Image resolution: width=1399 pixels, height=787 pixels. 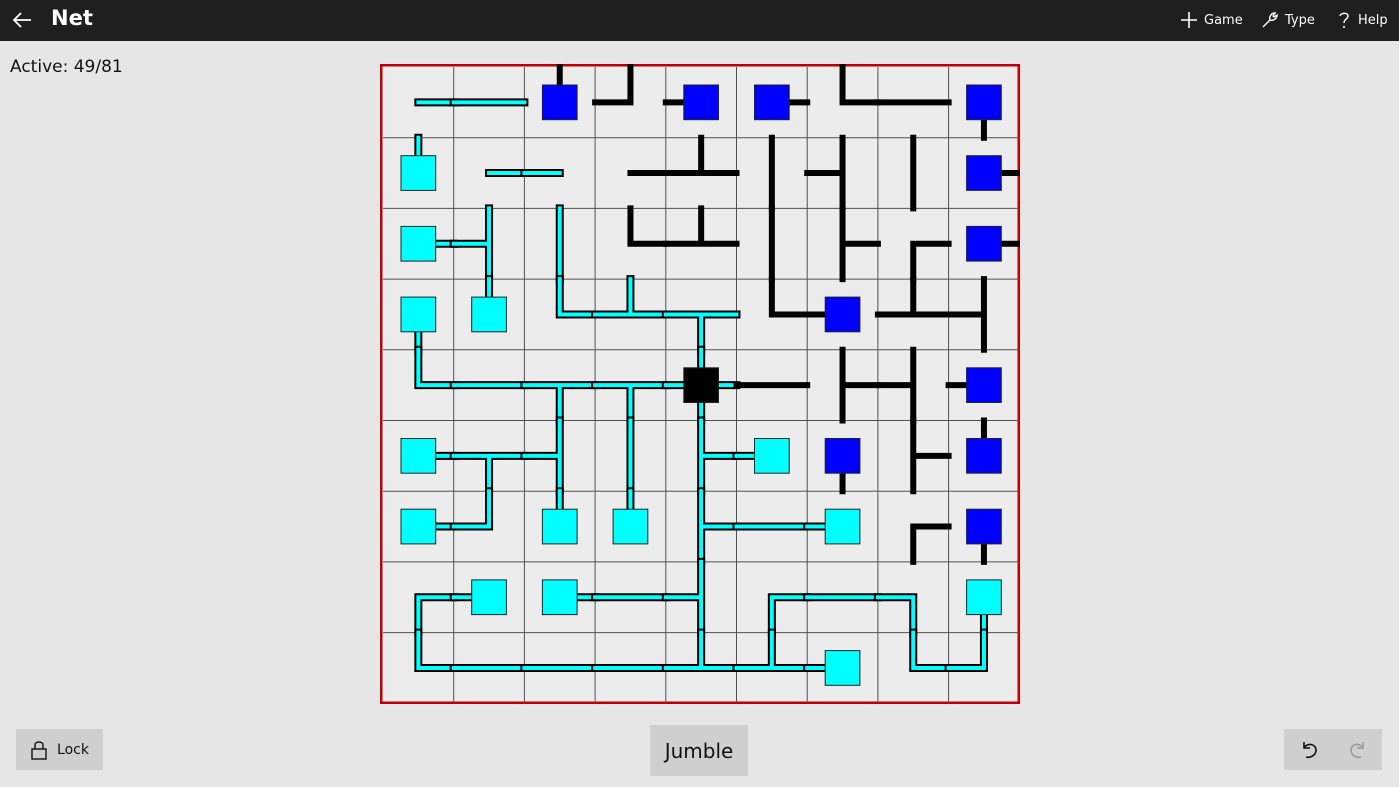 I want to click on back-arrow-icon, so click(x=21, y=20).